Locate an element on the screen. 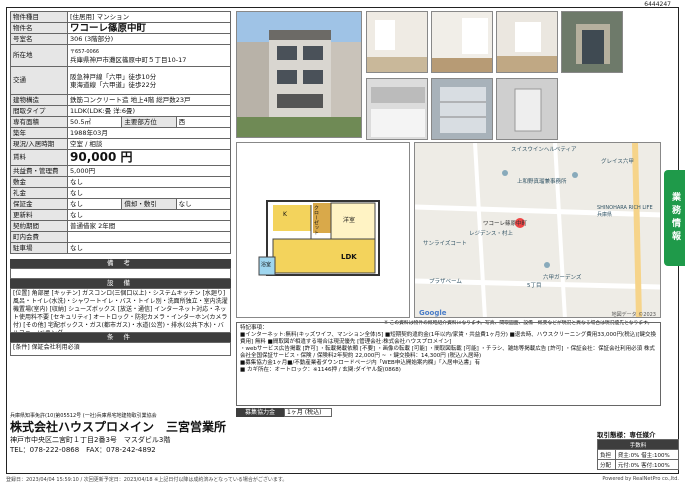  fee-row-value: 元付:0% 客付:100% is located at coordinates (647, 464).